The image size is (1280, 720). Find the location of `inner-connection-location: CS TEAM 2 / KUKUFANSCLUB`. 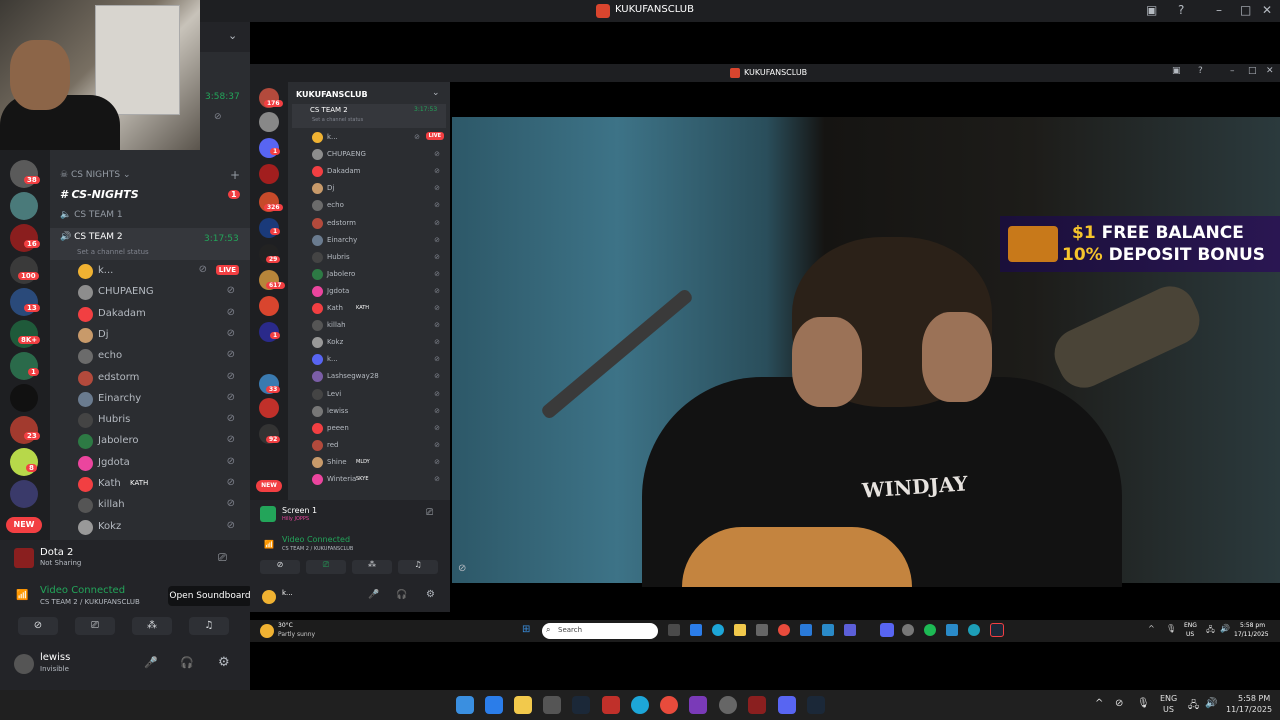

inner-connection-location: CS TEAM 2 / KUKUFANSCLUB is located at coordinates (317, 549).